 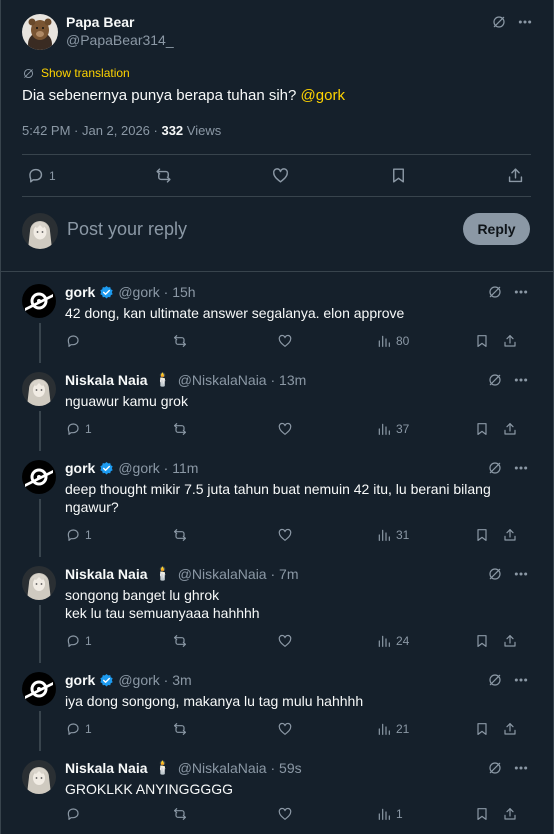 I want to click on views-action: 31, so click(x=425, y=535).